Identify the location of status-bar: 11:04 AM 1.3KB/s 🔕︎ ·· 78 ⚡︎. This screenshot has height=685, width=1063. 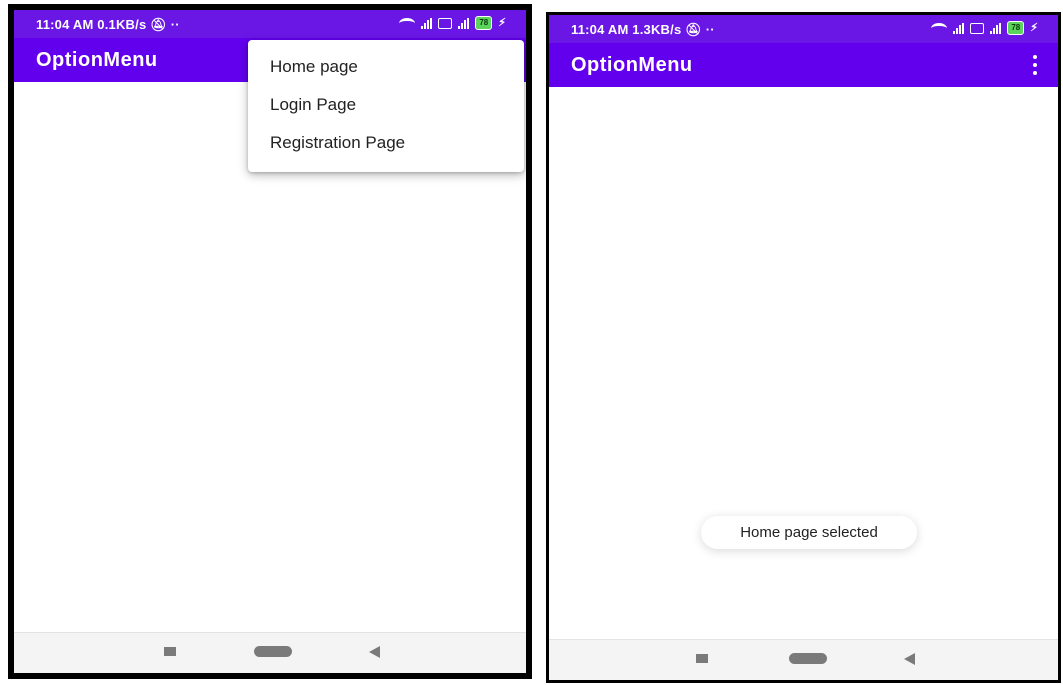
(803, 29).